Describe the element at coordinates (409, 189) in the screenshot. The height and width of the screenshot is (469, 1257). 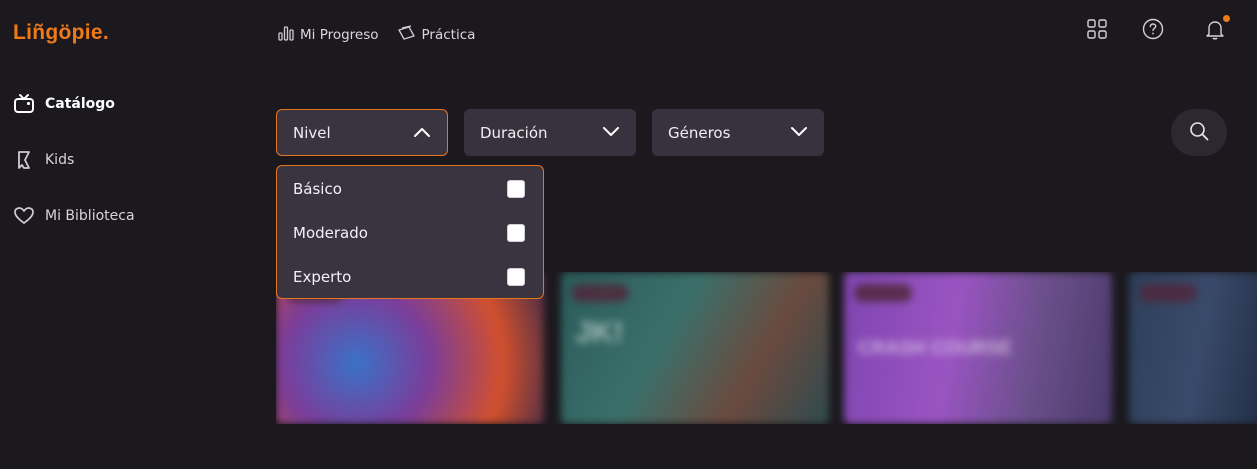
I see `option-basico: Básico` at that location.